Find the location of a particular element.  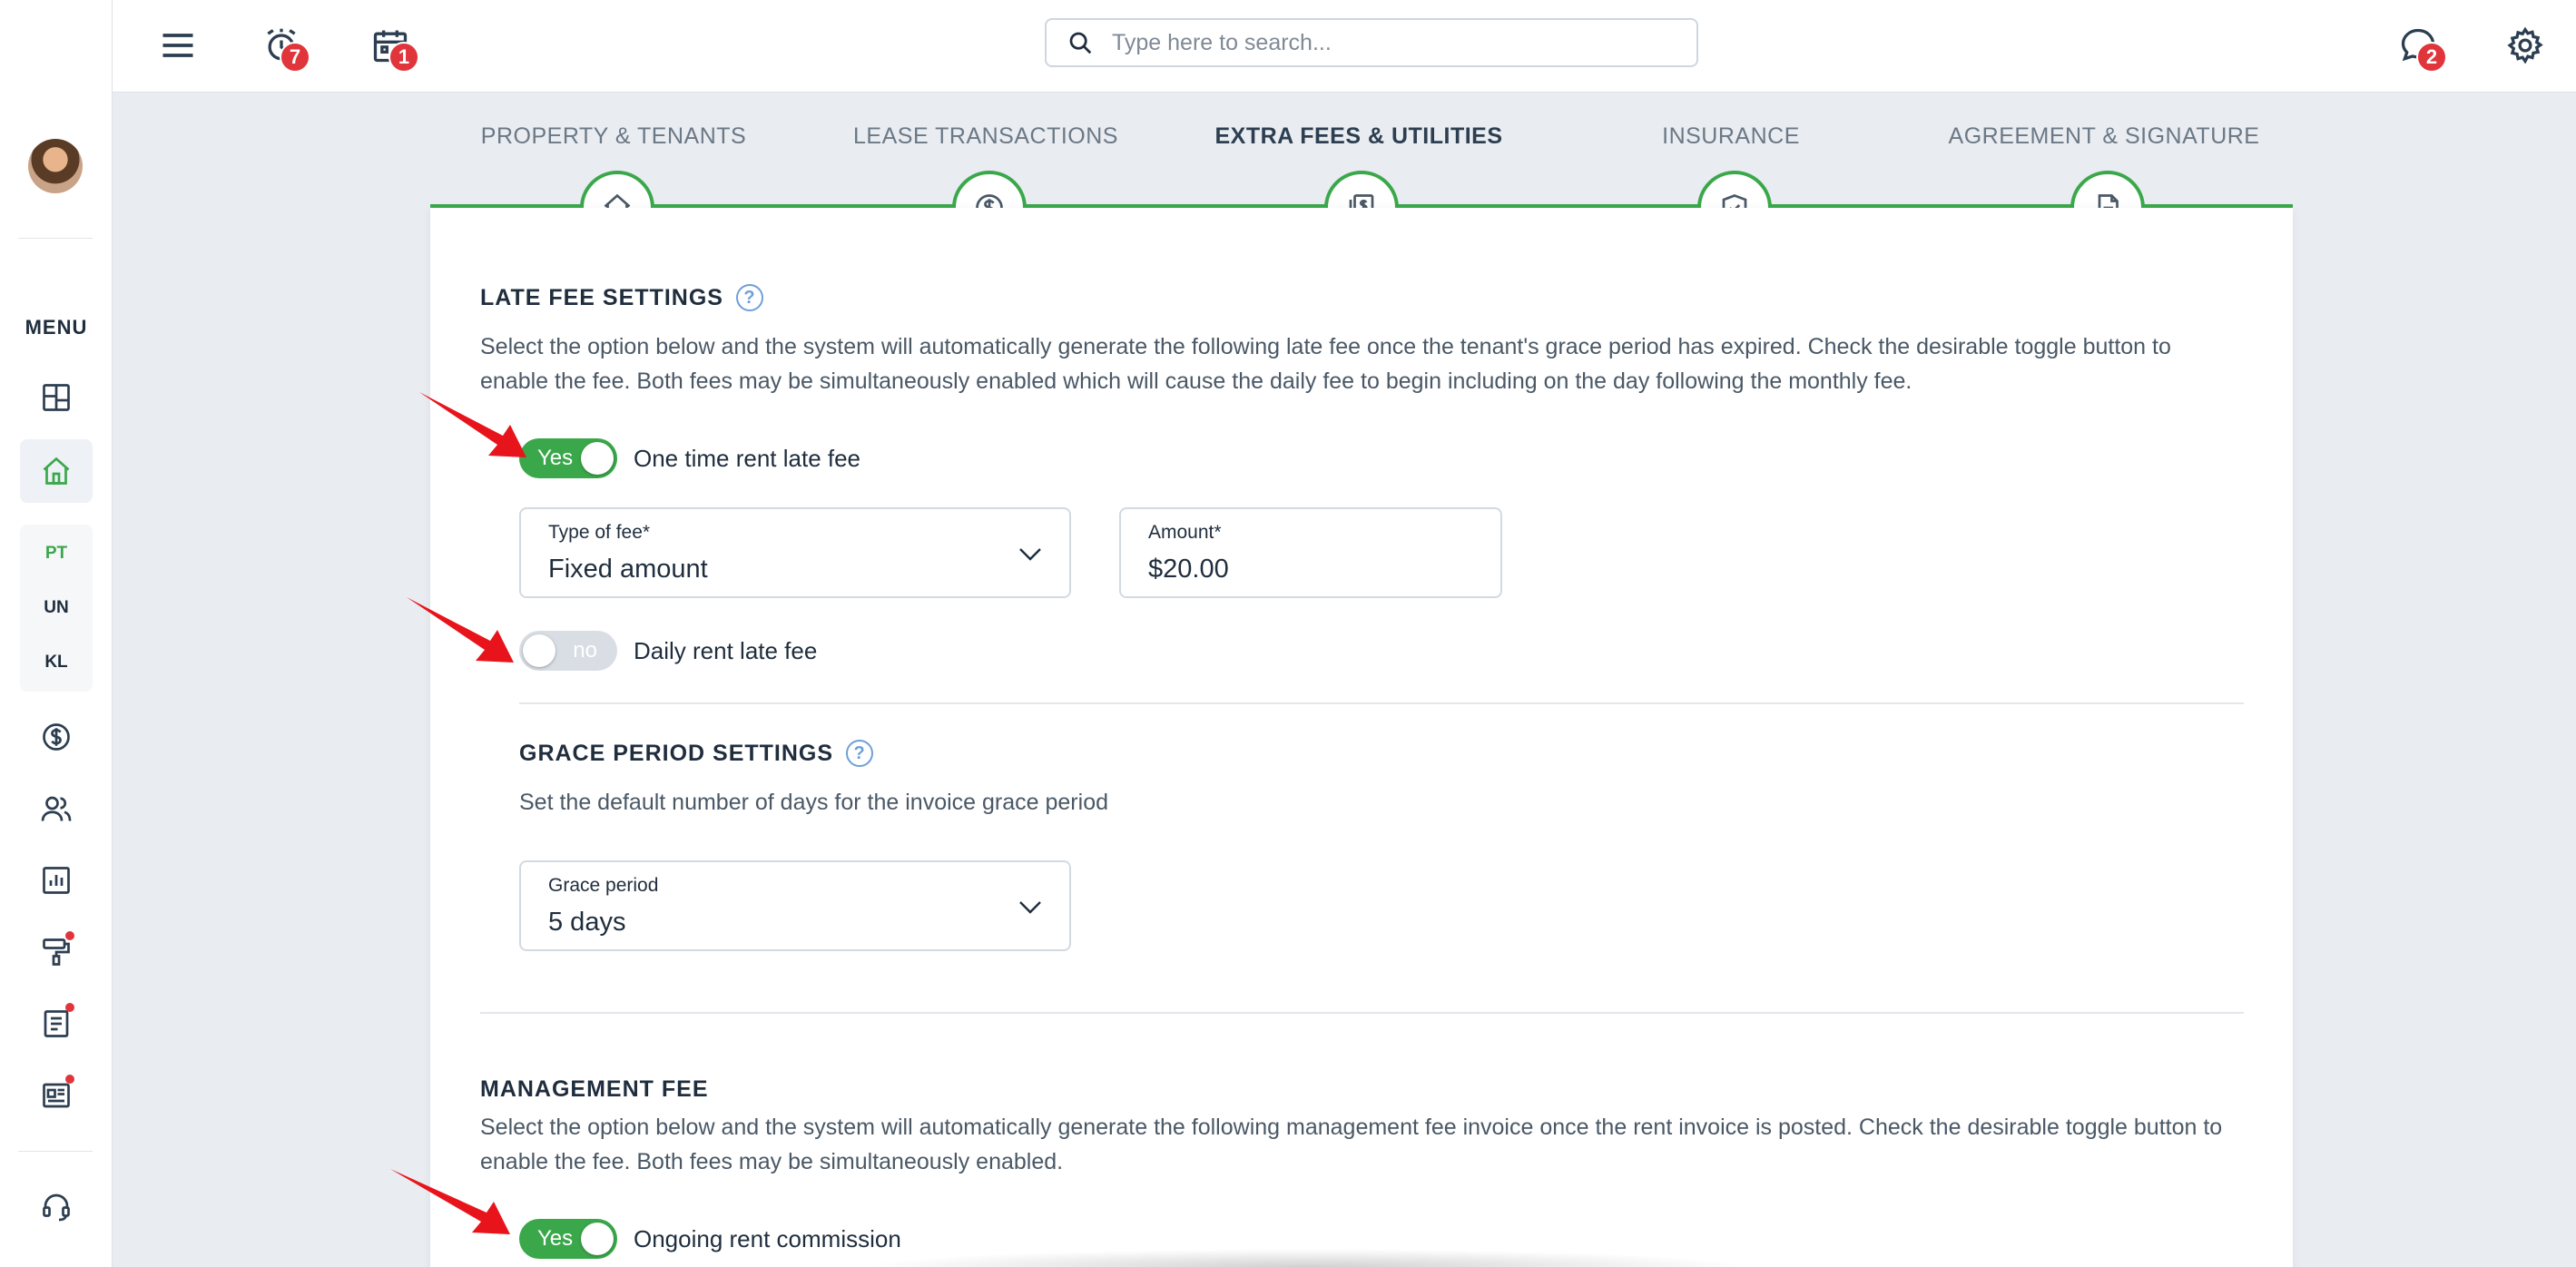

management-fee-heading: MANAGEMENT FEE is located at coordinates (594, 1089).